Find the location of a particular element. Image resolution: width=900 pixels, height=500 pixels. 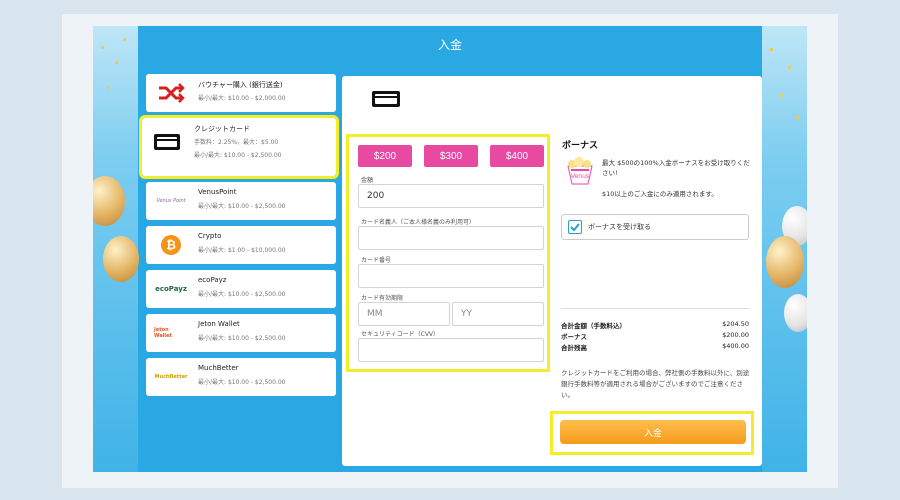

checkmark-icon is located at coordinates (575, 227).